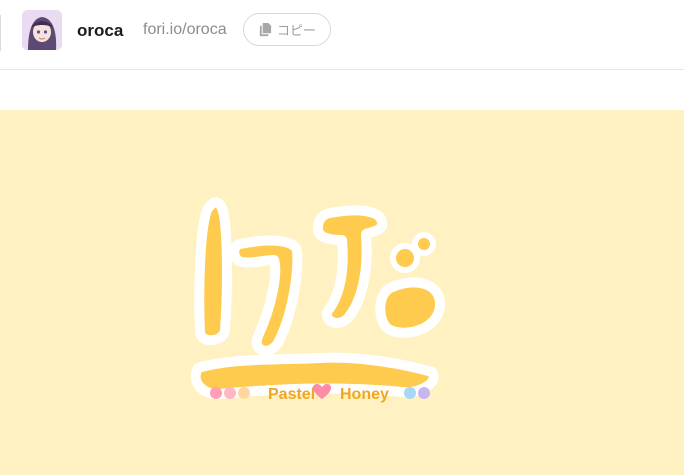 This screenshot has height=475, width=684. What do you see at coordinates (100, 31) in the screenshot?
I see `username: oroca` at bounding box center [100, 31].